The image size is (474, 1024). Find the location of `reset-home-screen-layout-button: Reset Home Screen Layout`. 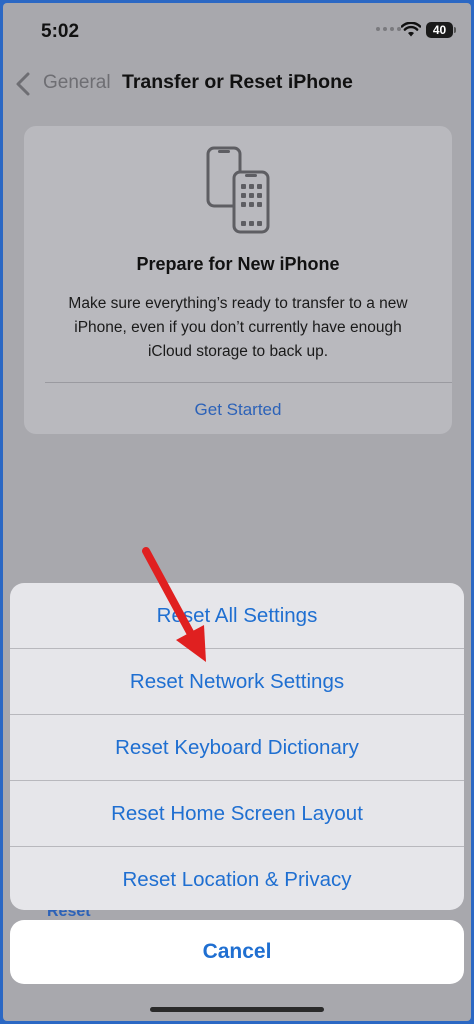

reset-home-screen-layout-button: Reset Home Screen Layout is located at coordinates (237, 814).